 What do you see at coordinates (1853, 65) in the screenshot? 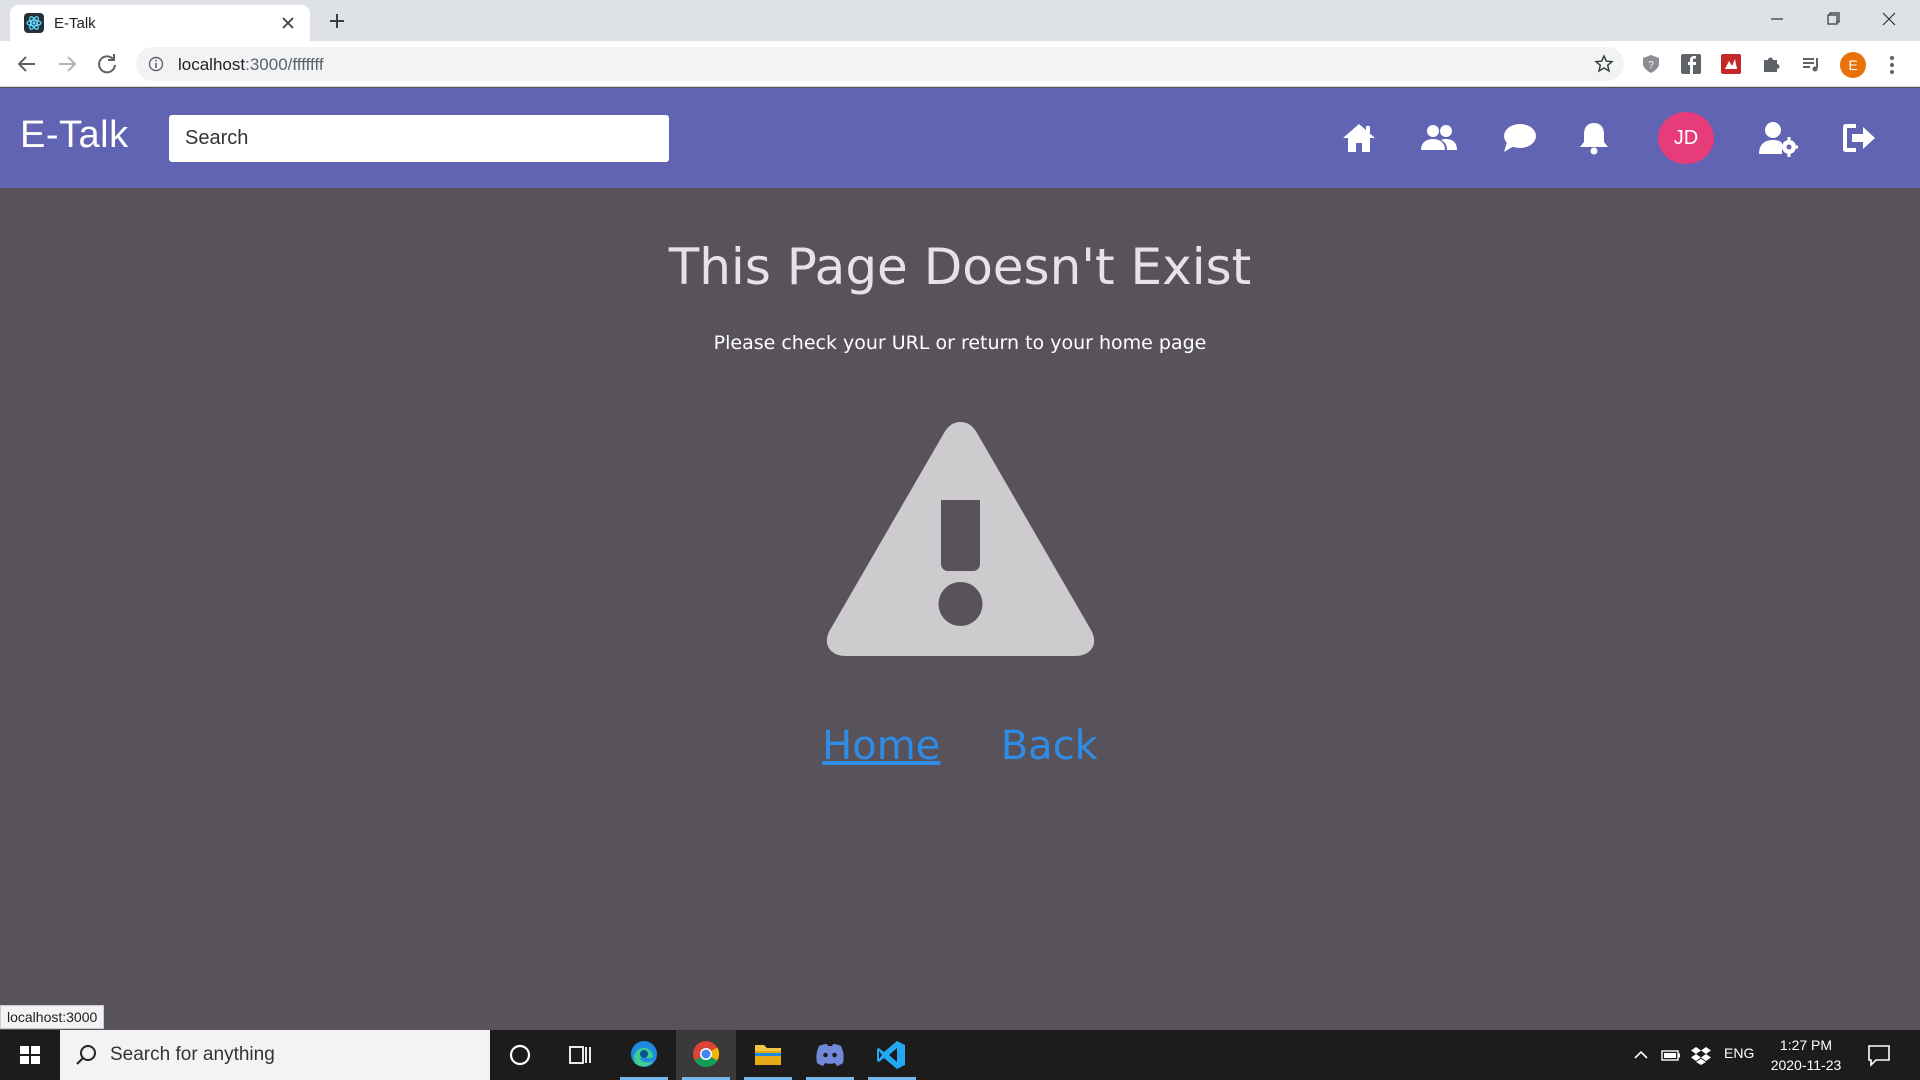
I see `profile-avatar: E` at bounding box center [1853, 65].